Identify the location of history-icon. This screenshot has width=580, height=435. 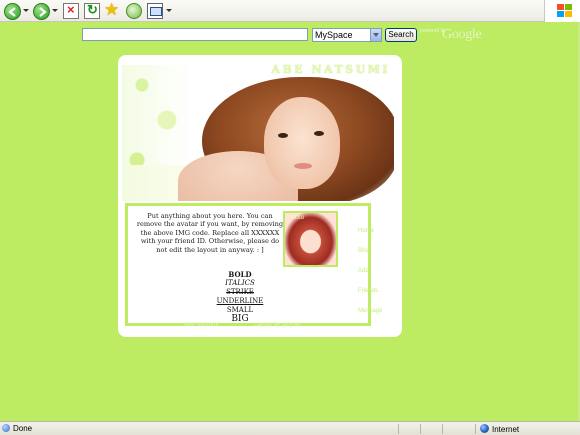
(134, 11).